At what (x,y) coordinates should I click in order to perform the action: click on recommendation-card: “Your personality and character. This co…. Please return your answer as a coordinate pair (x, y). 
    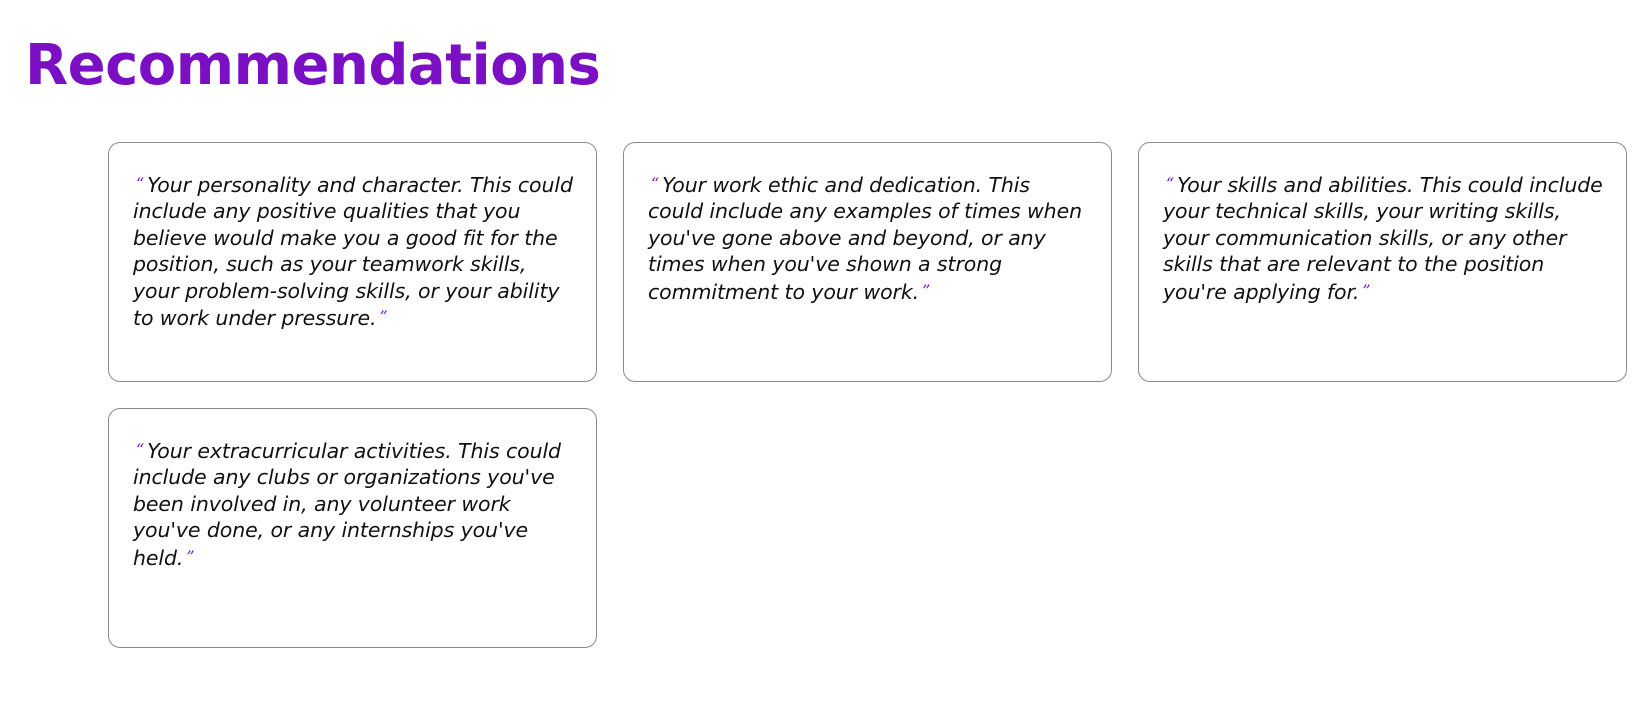
    Looking at the image, I should click on (352, 262).